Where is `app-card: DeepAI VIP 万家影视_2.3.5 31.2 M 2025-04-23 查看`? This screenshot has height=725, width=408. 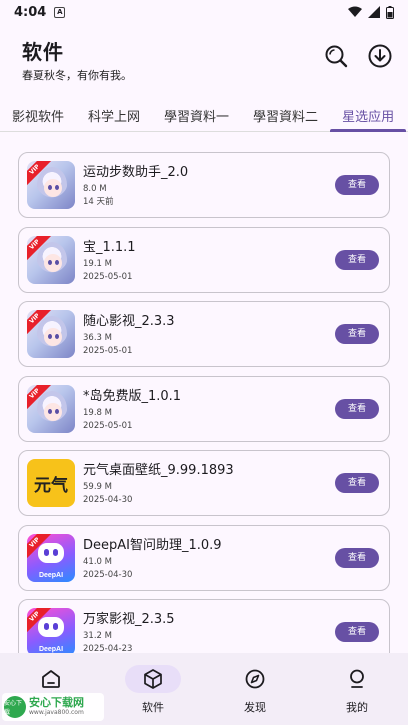 app-card: DeepAI VIP 万家影视_2.3.5 31.2 M 2025-04-23 查看 is located at coordinates (204, 626).